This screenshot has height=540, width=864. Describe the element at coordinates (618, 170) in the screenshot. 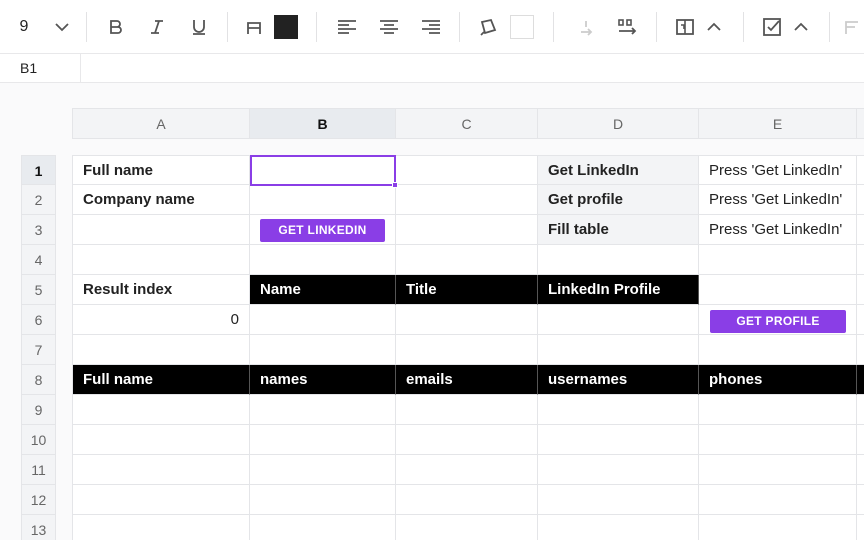

I see `cell-d1: Get LinkedIn` at that location.